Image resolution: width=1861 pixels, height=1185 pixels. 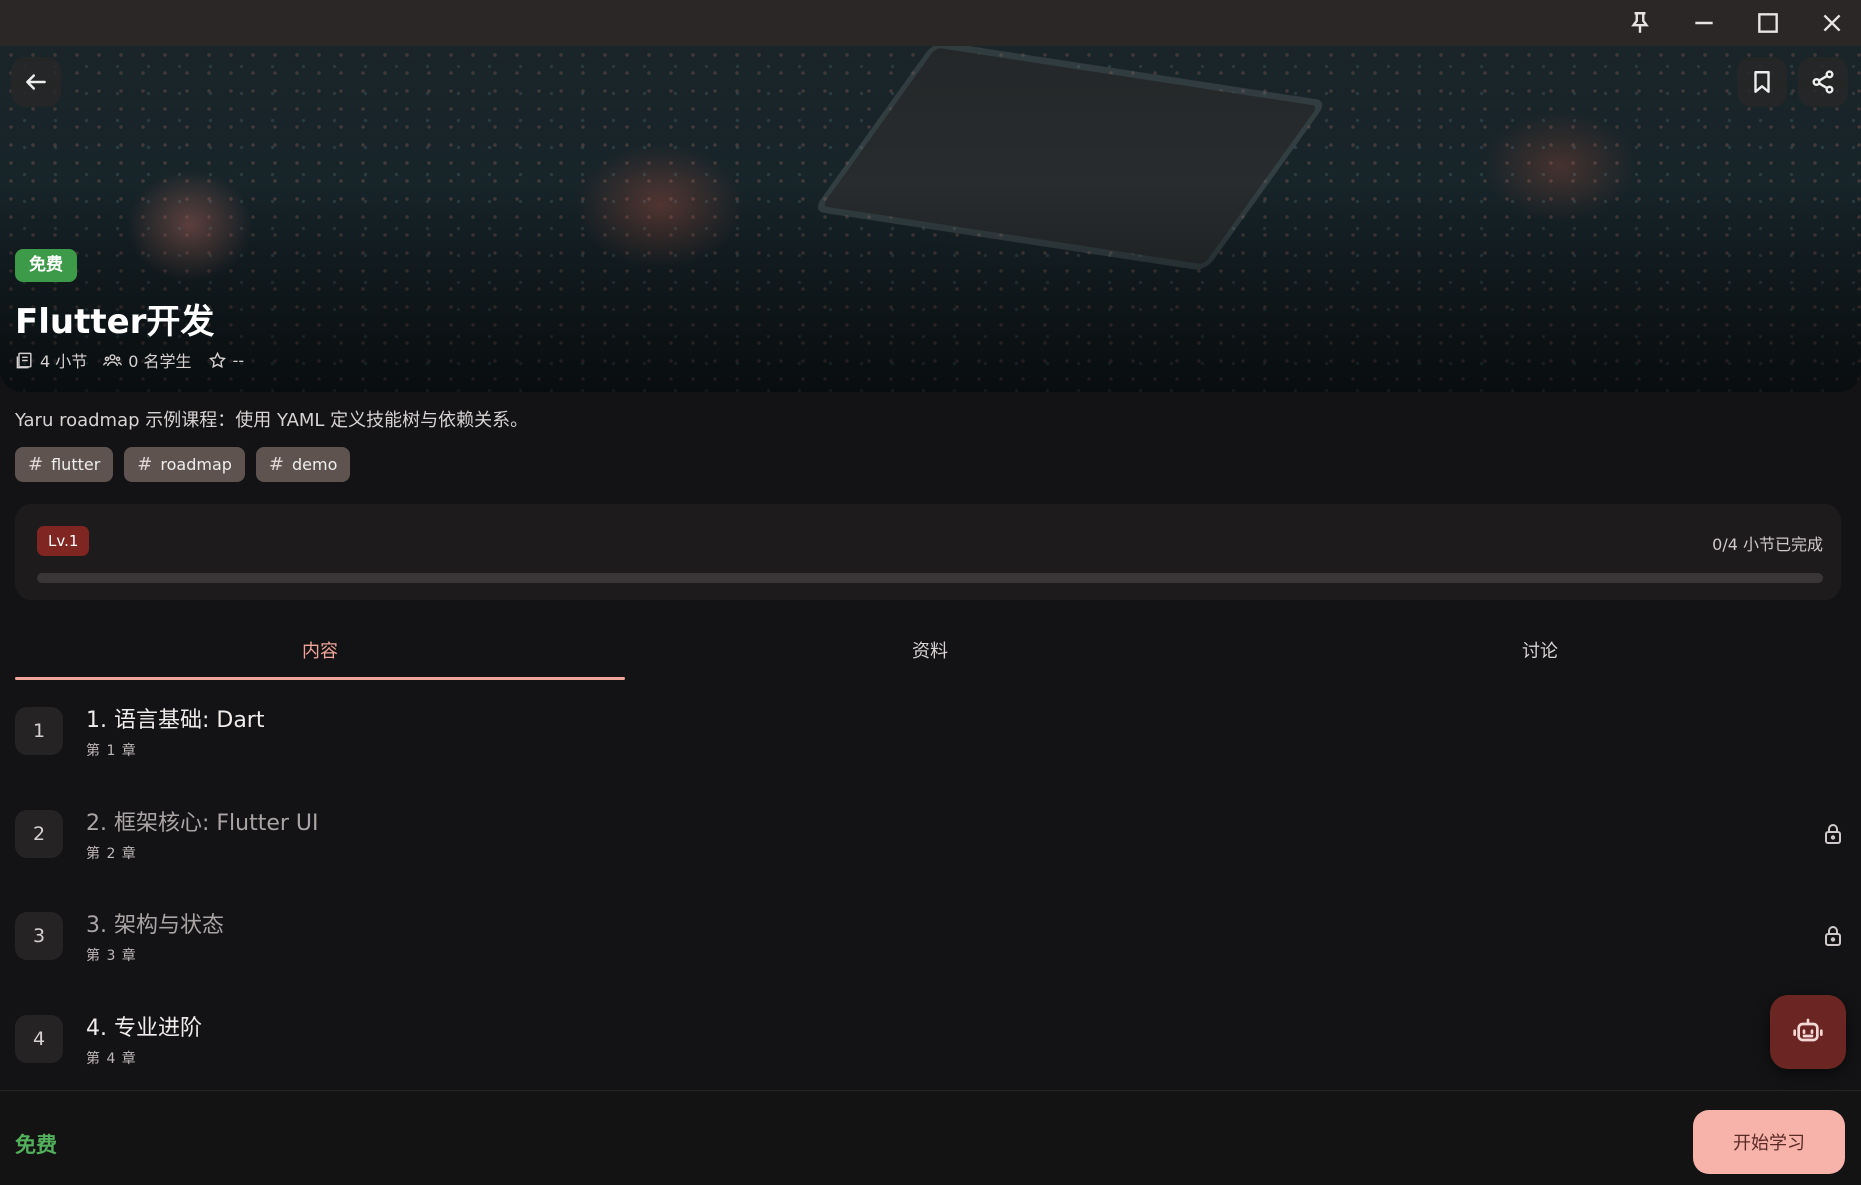 What do you see at coordinates (113, 359) in the screenshot?
I see `people-icon` at bounding box center [113, 359].